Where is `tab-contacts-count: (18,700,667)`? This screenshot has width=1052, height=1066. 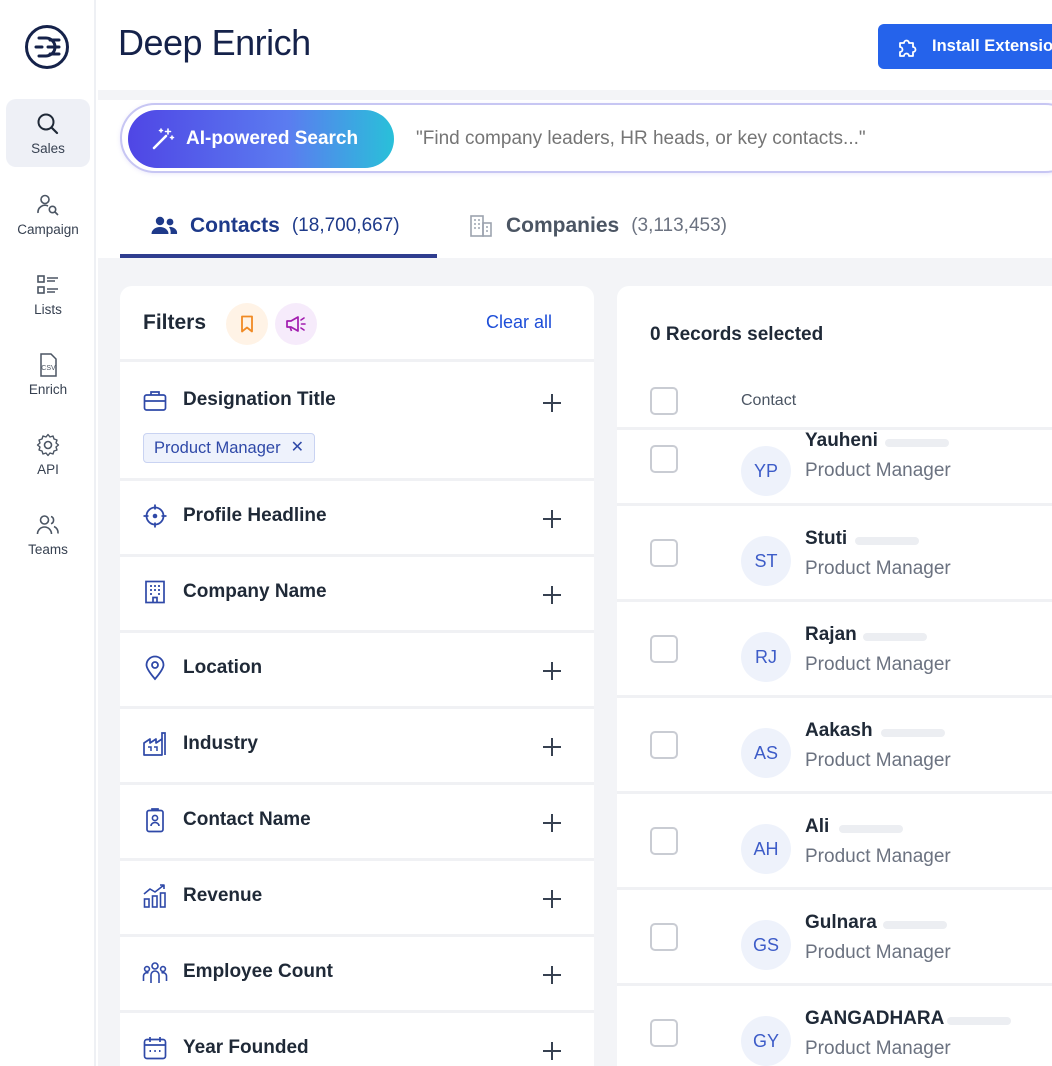
tab-contacts-count: (18,700,667) is located at coordinates (345, 225).